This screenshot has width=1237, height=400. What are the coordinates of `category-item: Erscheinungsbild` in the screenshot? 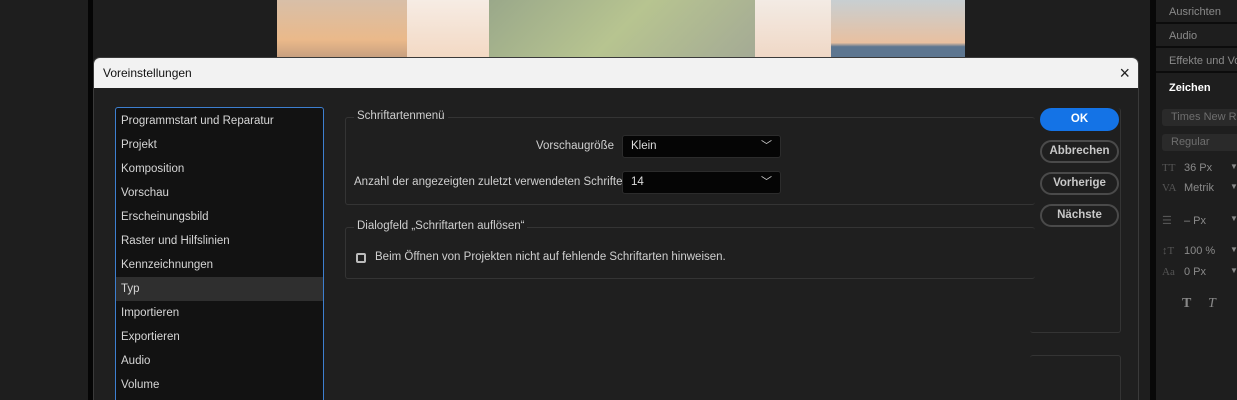 It's located at (219, 217).